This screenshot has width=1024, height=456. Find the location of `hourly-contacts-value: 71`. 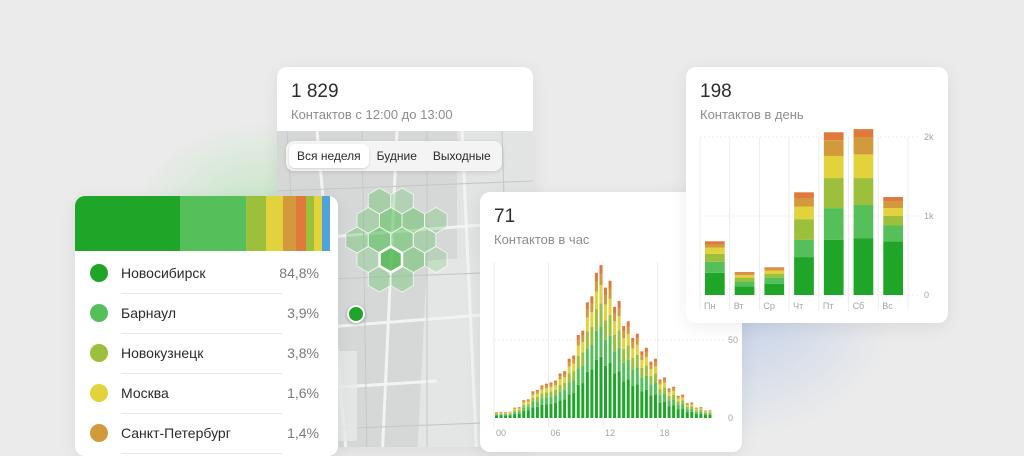

hourly-contacts-value: 71 is located at coordinates (504, 217).